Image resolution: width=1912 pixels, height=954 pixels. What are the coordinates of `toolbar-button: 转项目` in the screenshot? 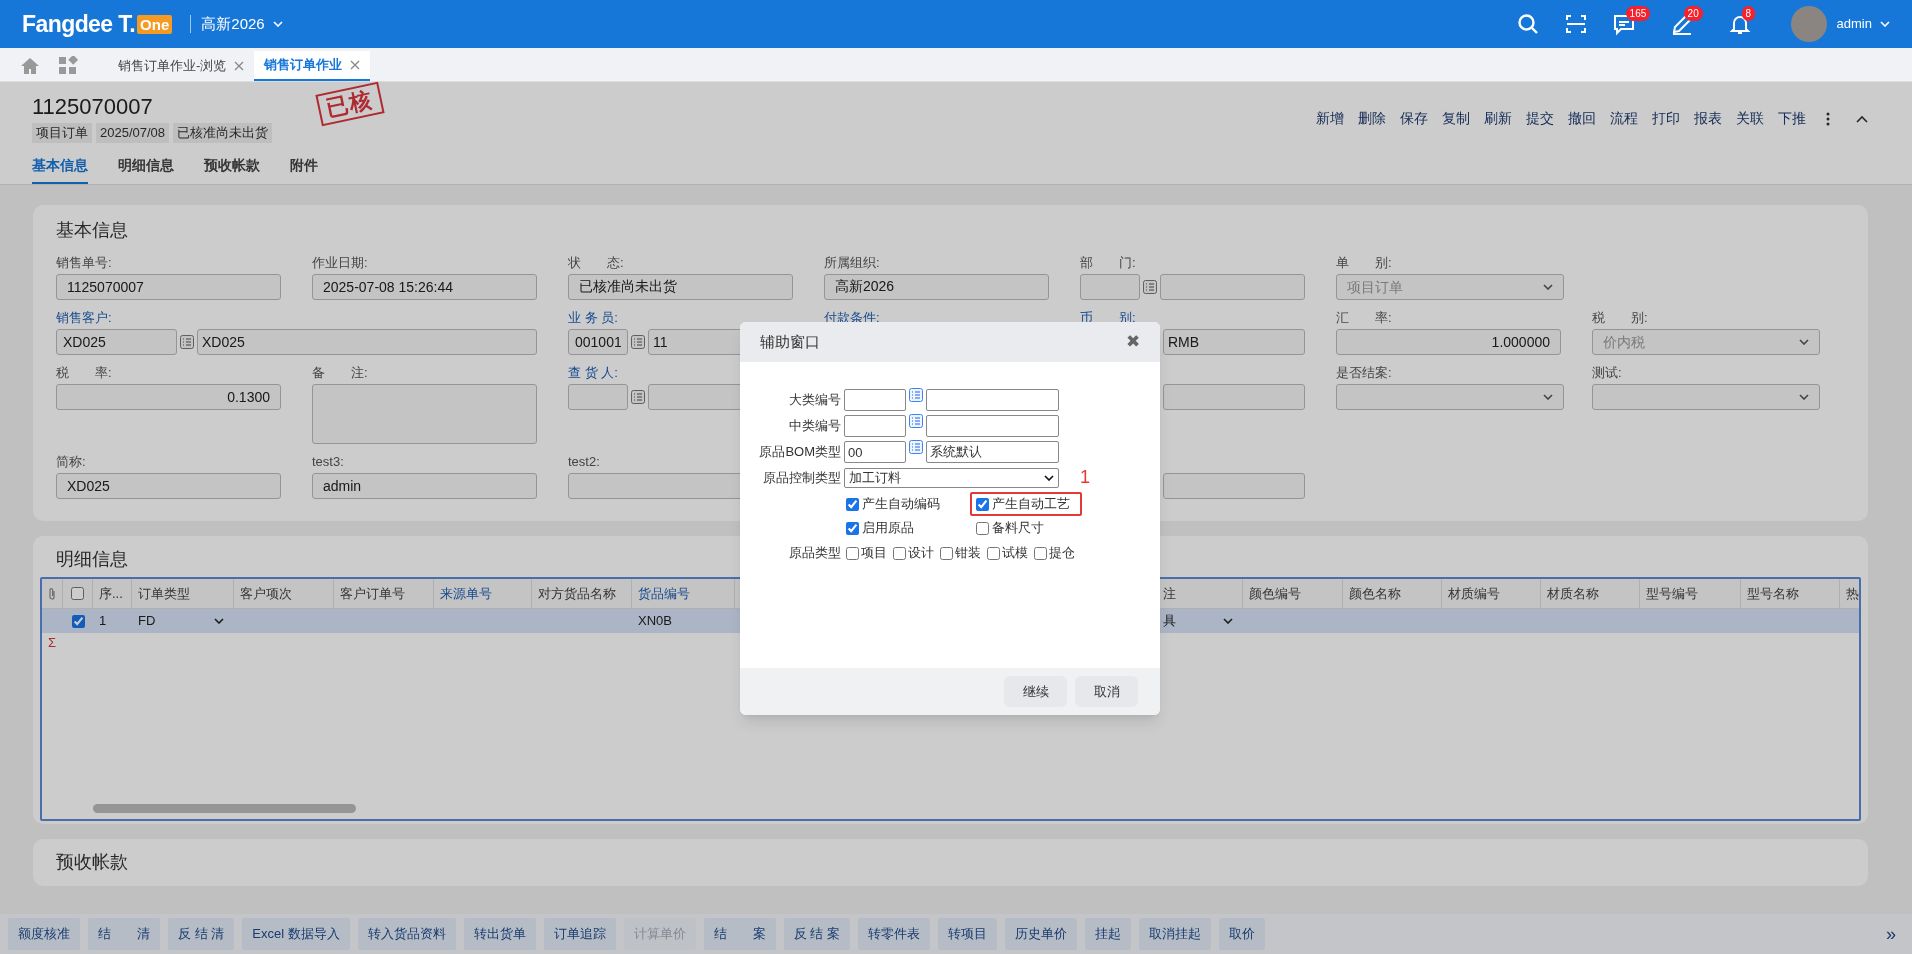 It's located at (967, 934).